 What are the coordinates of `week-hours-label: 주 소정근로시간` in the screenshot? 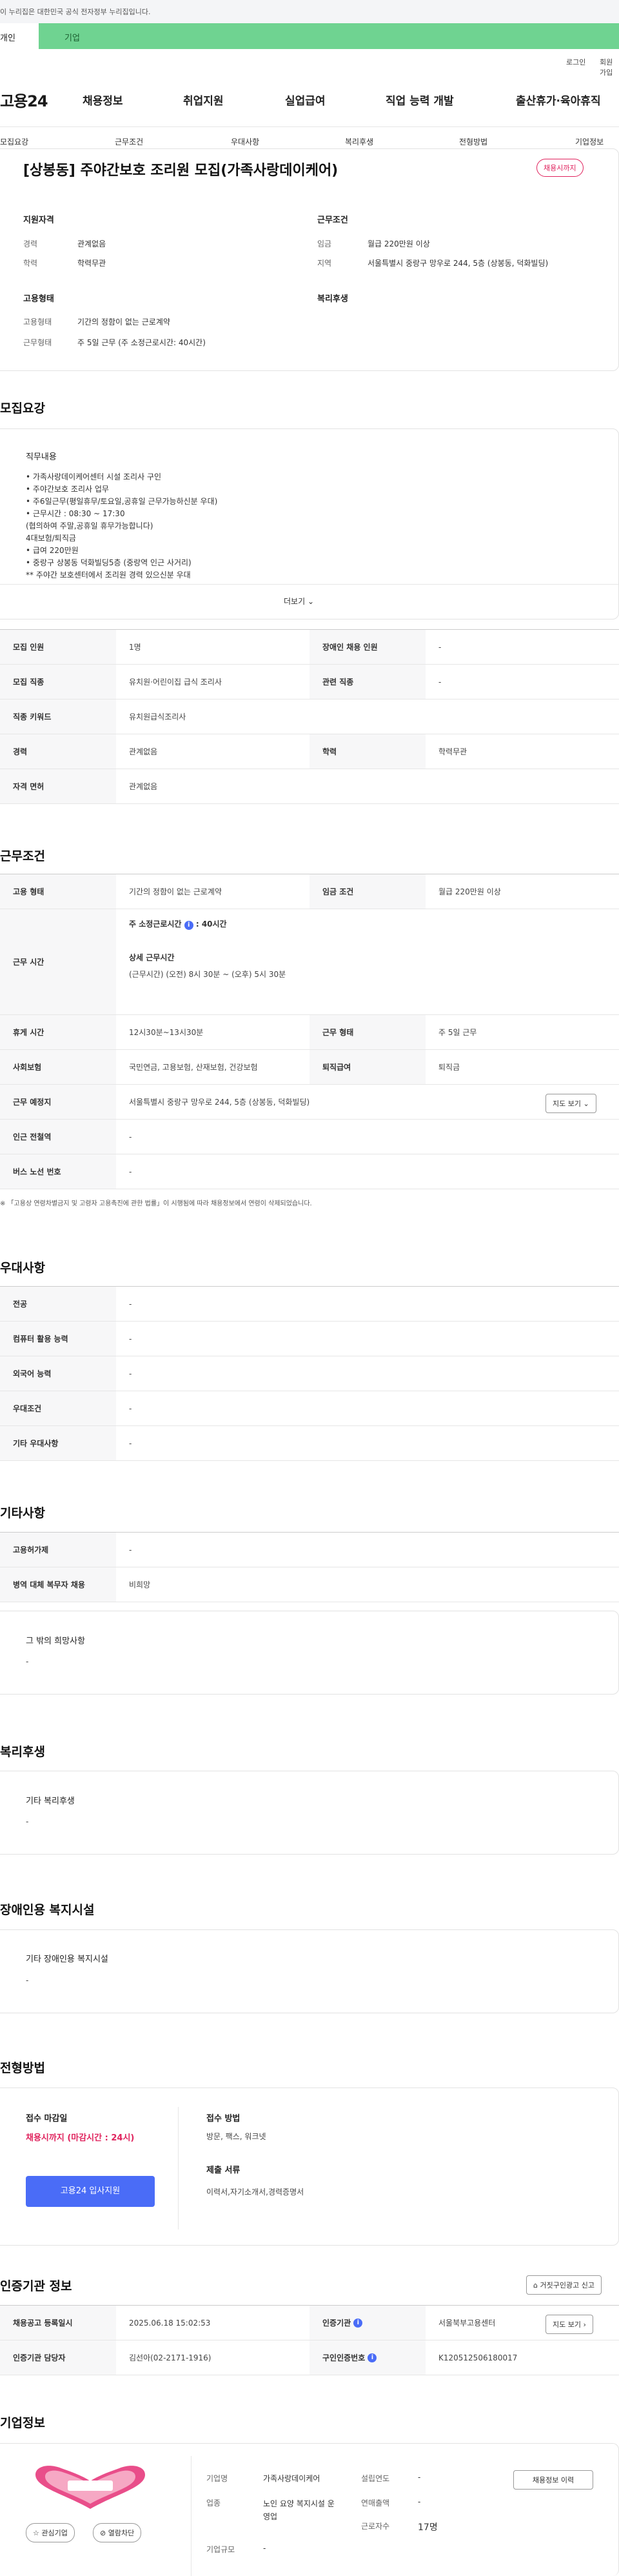 It's located at (155, 925).